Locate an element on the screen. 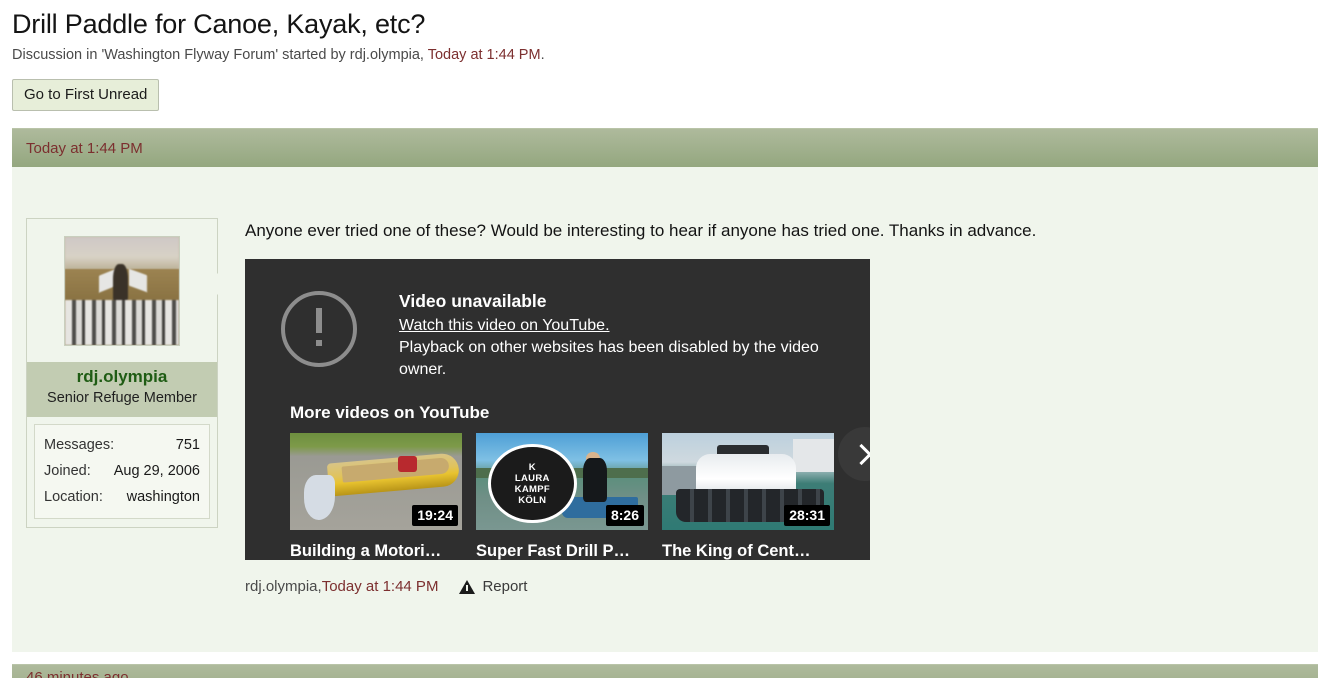  report-button: Report is located at coordinates (493, 586).